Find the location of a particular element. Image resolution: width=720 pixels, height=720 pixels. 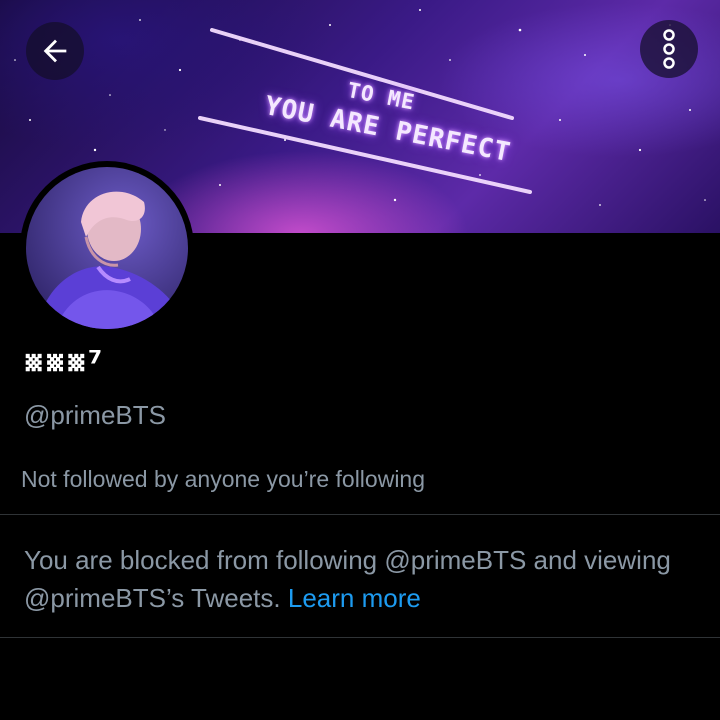

learn-more-link: Learn more is located at coordinates (354, 598).